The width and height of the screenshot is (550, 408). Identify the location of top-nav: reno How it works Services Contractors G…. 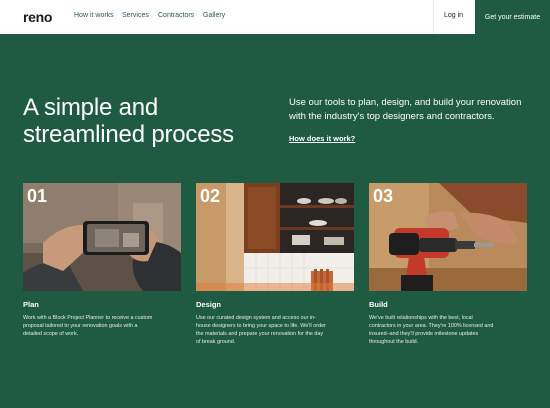
(275, 17).